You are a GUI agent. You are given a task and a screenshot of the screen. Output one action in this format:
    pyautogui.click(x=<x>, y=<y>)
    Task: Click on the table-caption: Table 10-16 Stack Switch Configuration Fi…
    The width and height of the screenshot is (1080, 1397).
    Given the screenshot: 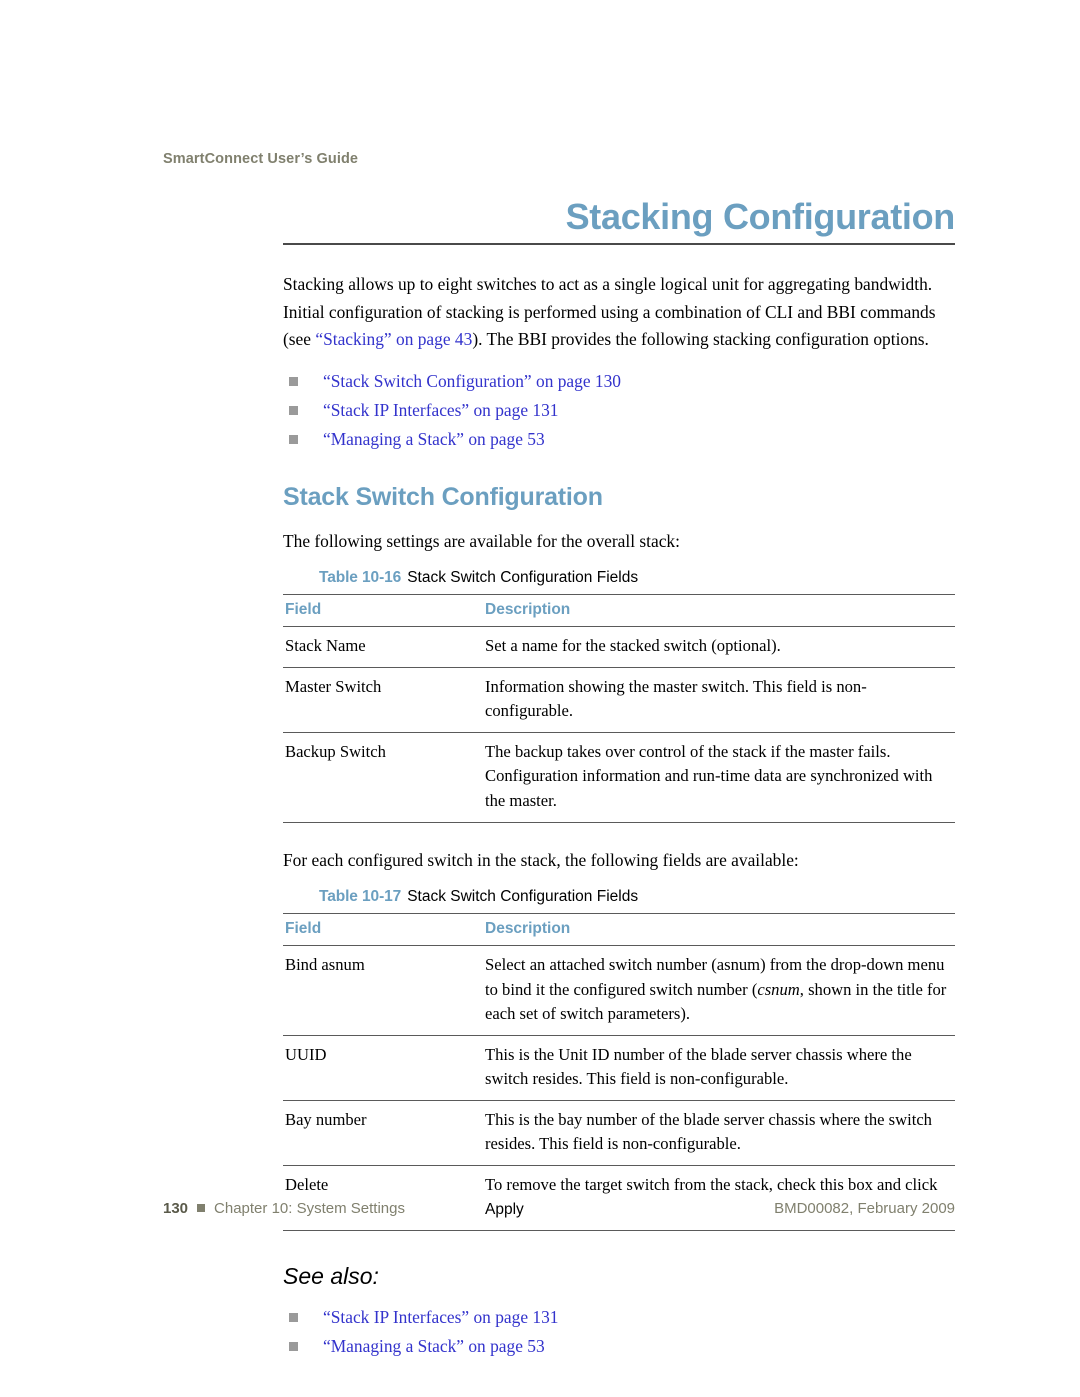 What is the action you would take?
    pyautogui.click(x=637, y=578)
    